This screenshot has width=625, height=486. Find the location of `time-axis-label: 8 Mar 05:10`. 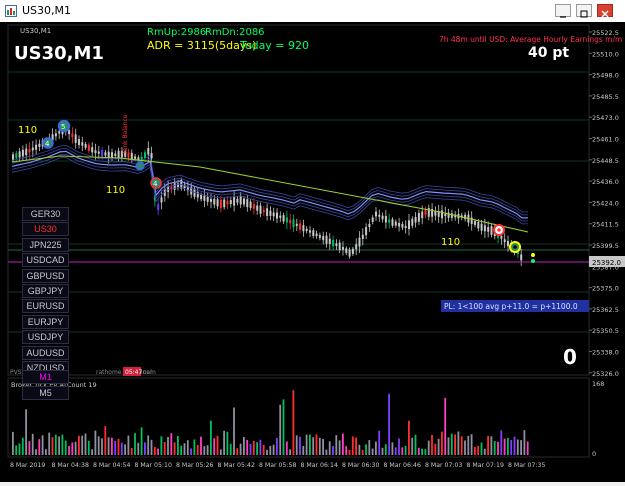

time-axis-label: 8 Mar 05:10 is located at coordinates (153, 465).